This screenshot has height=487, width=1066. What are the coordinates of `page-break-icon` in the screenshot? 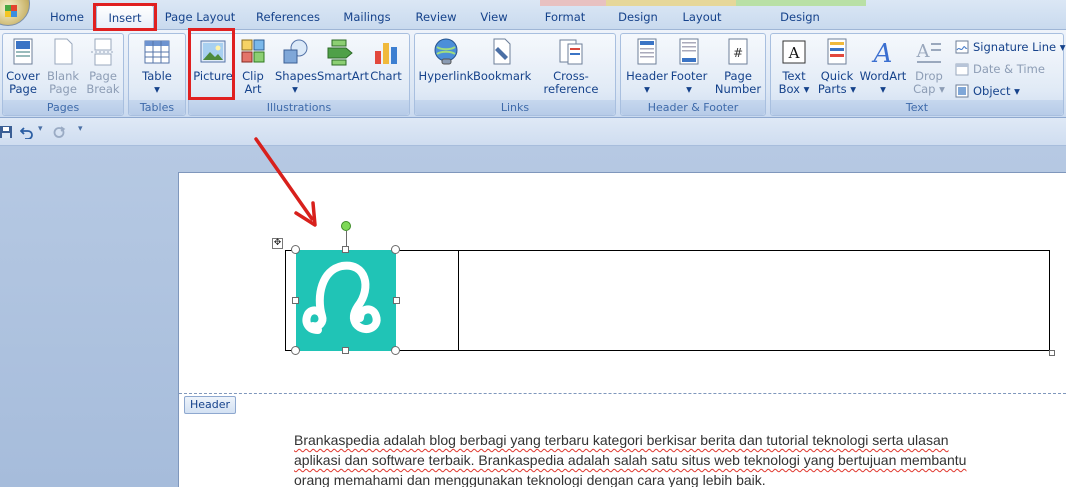 It's located at (103, 52).